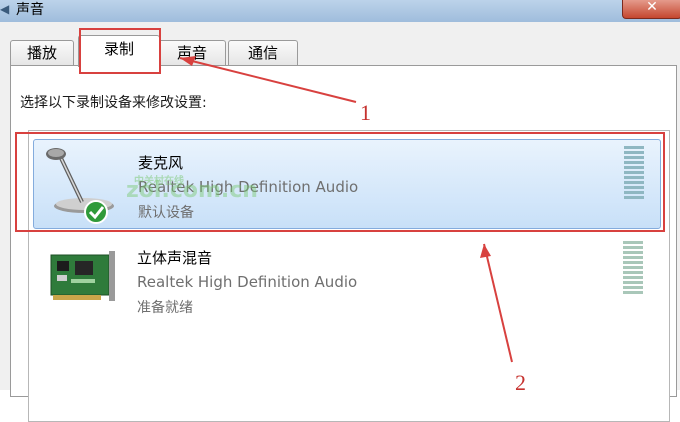 The width and height of the screenshot is (680, 422). Describe the element at coordinates (42, 52) in the screenshot. I see `tab-playback: 播放` at that location.